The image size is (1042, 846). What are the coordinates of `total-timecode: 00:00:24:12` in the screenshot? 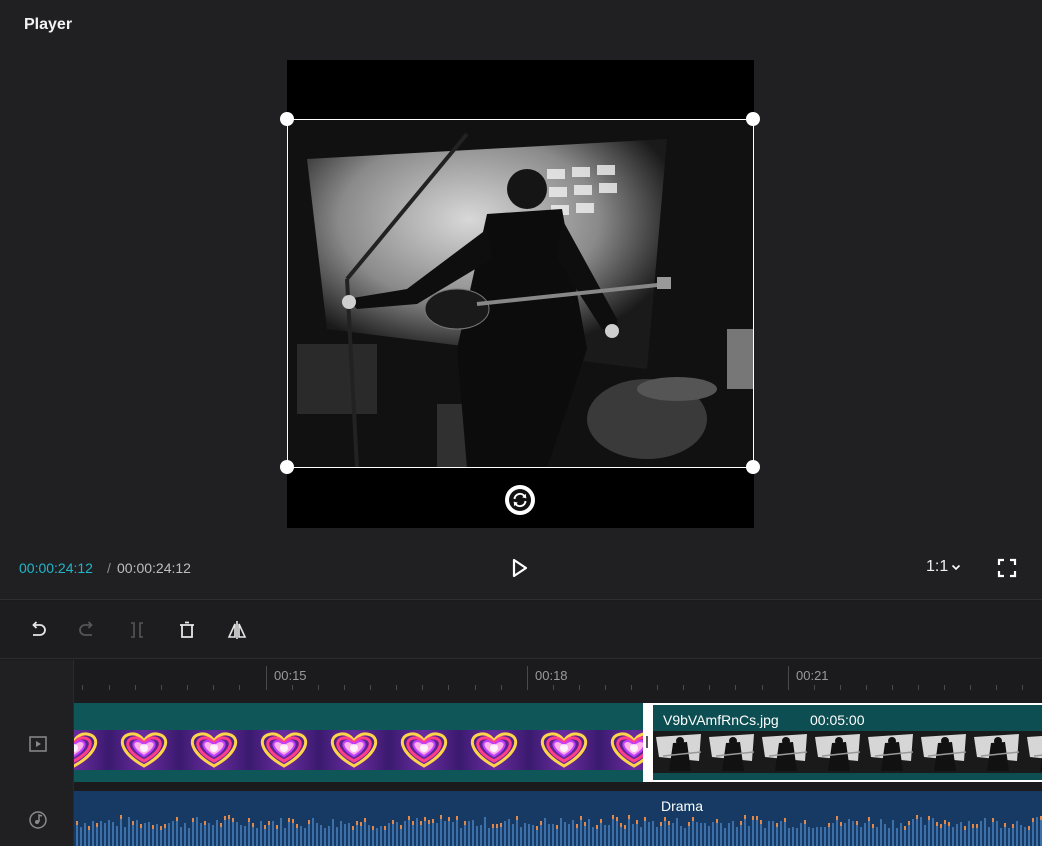 It's located at (154, 568).